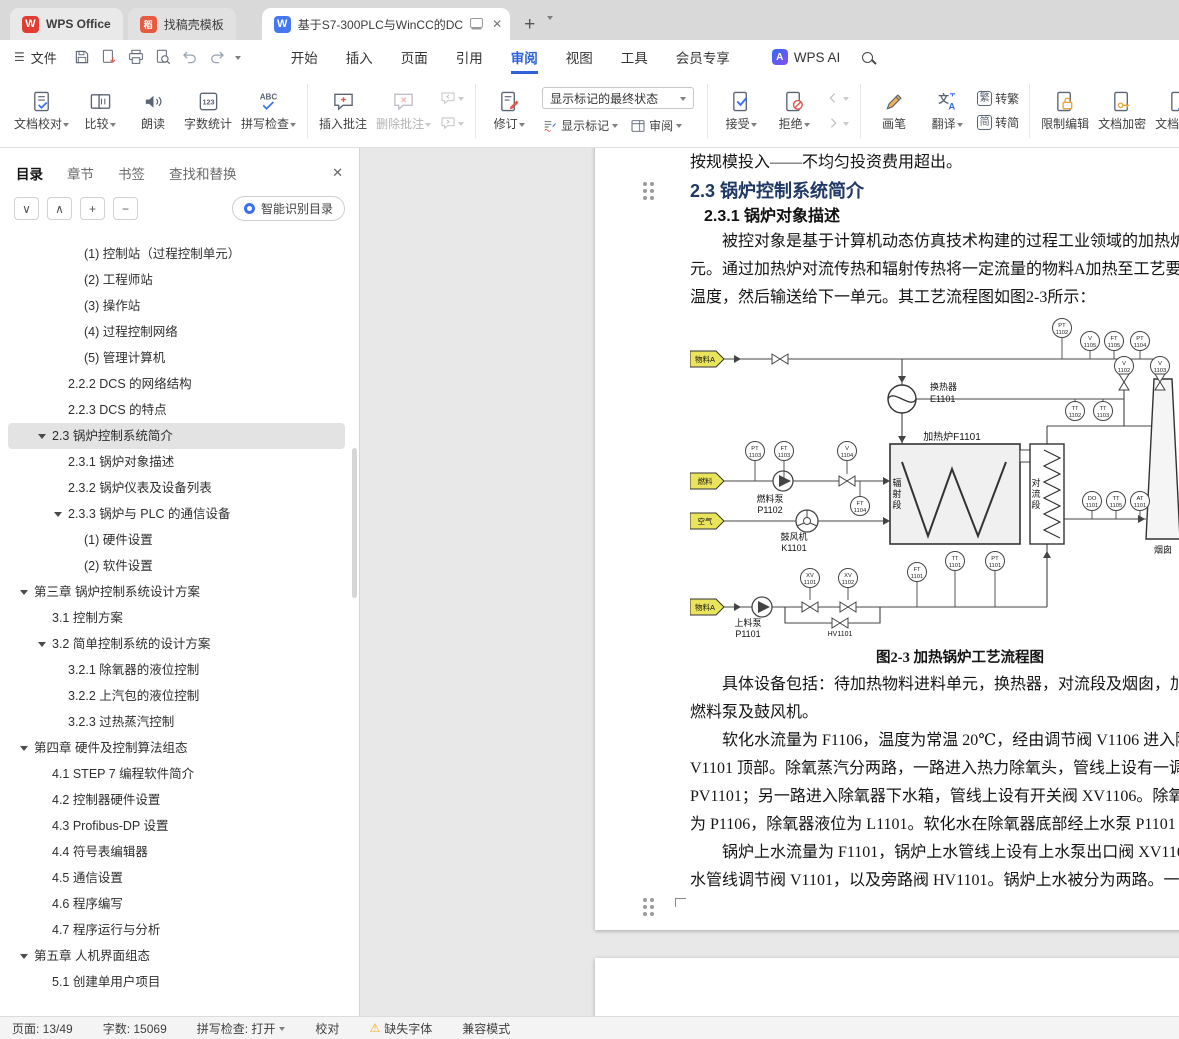 This screenshot has height=1039, width=1179. I want to click on close-tab-icon: ✕, so click(497, 24).